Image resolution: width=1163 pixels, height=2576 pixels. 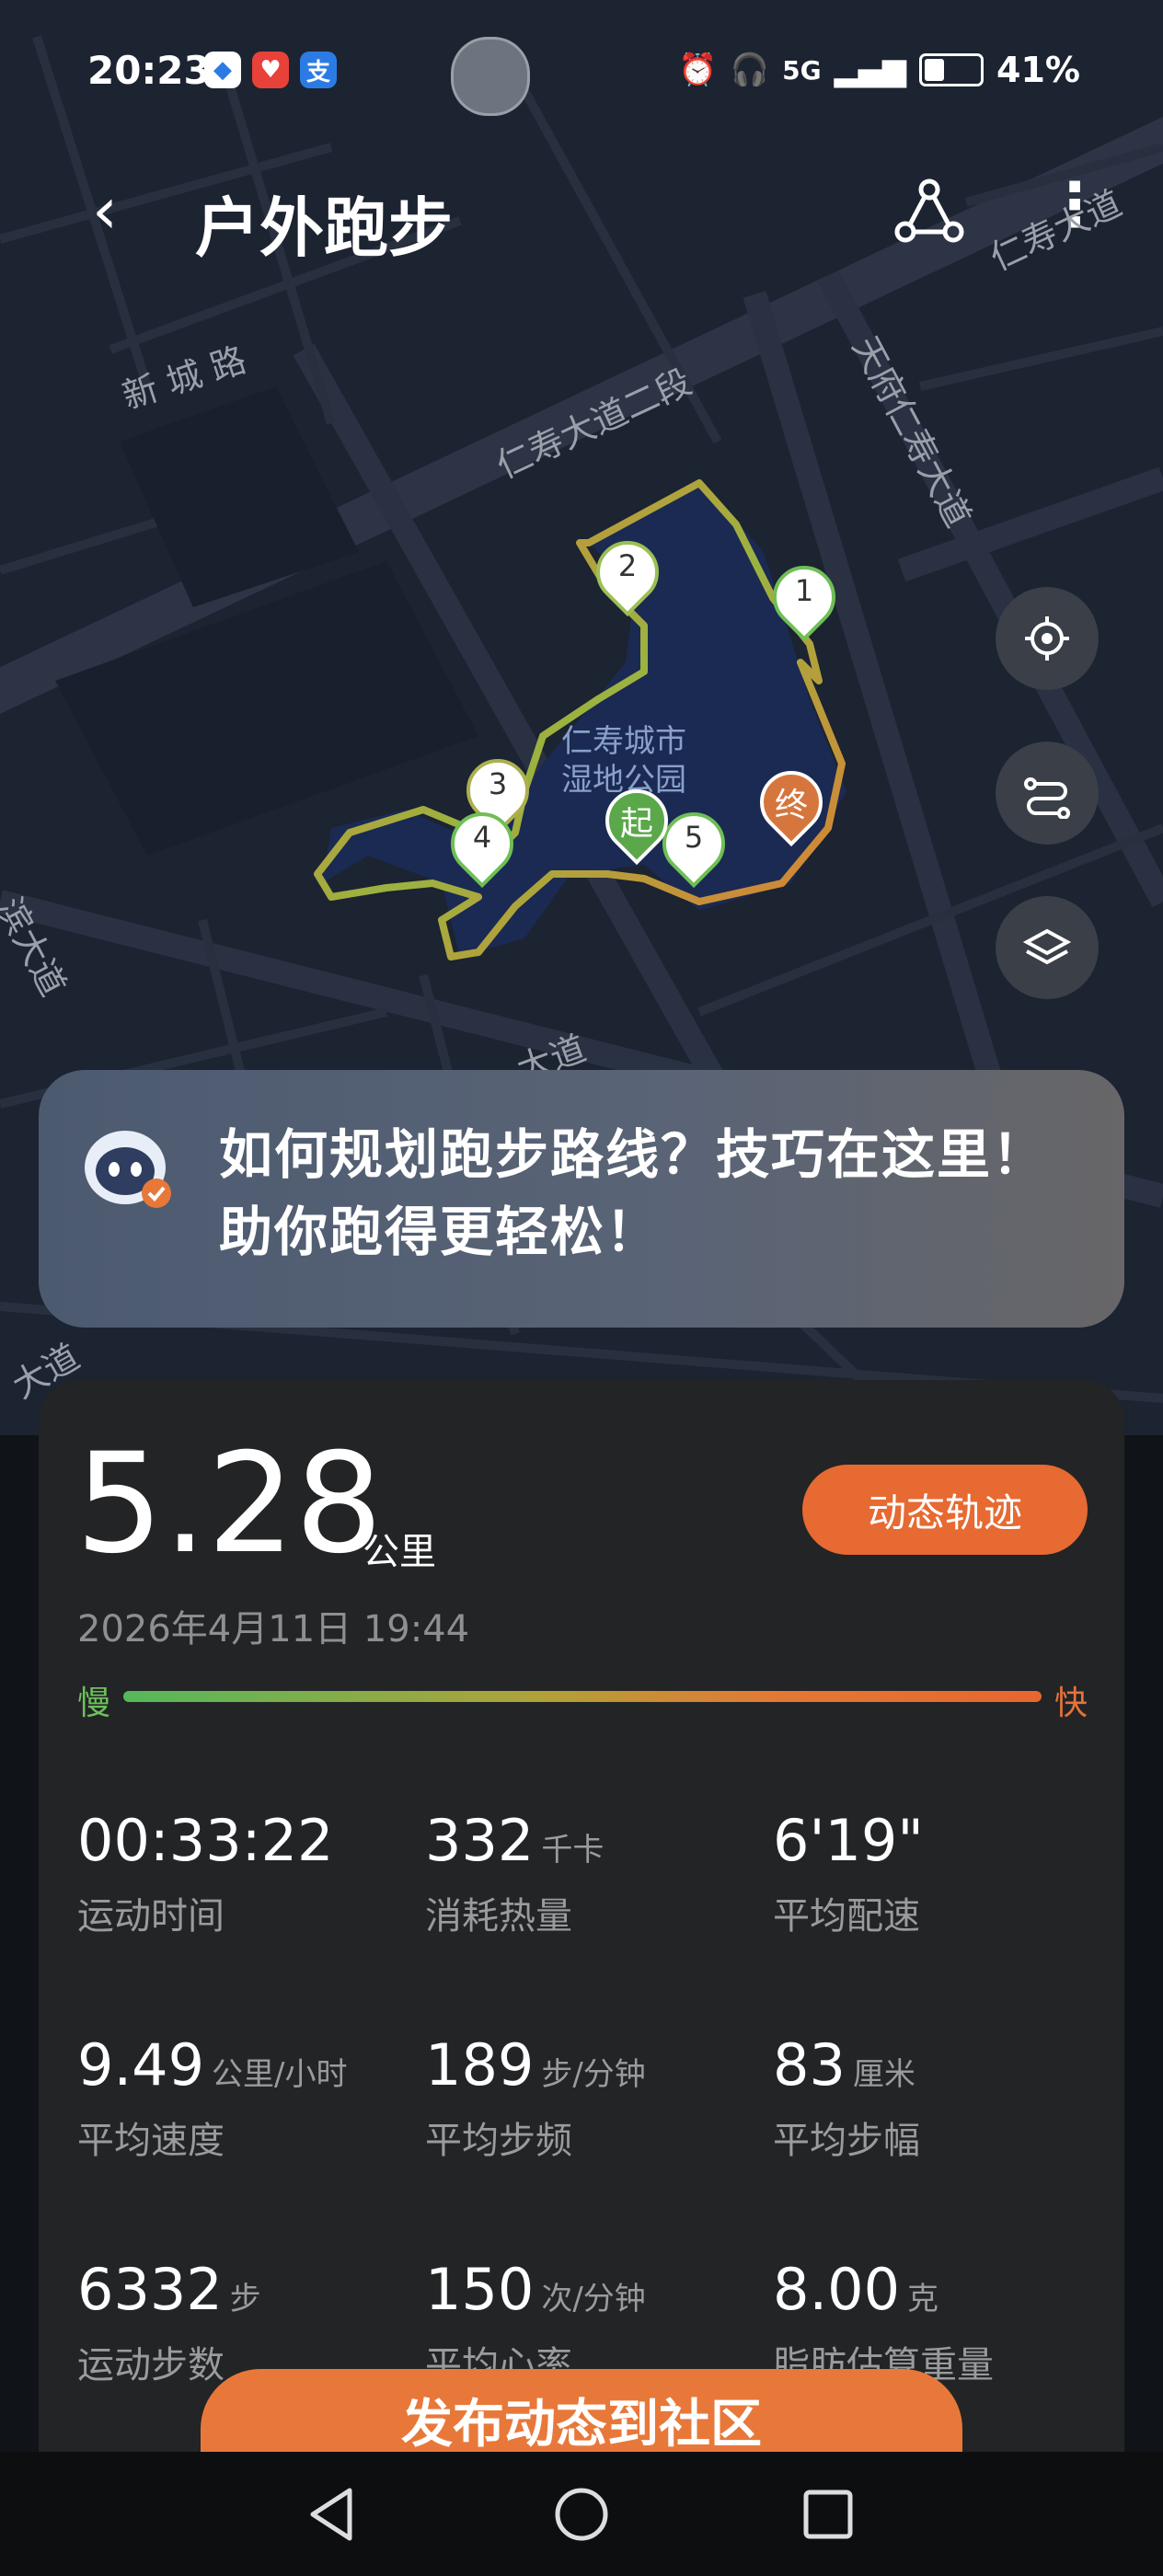 What do you see at coordinates (623, 741) in the screenshot?
I see `park-label-line: 仁寿城市` at bounding box center [623, 741].